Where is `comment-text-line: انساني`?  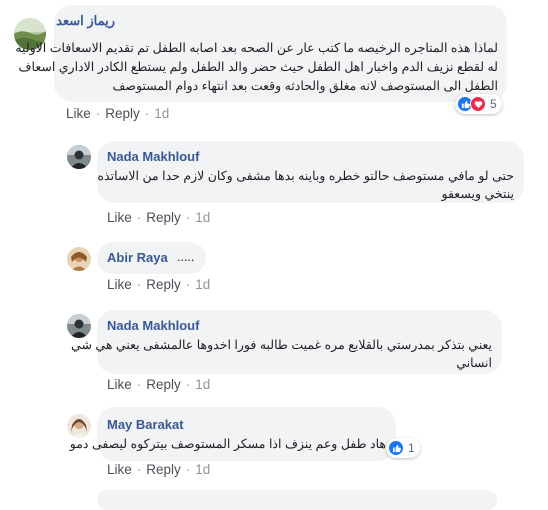
comment-text-line: انساني is located at coordinates (474, 363).